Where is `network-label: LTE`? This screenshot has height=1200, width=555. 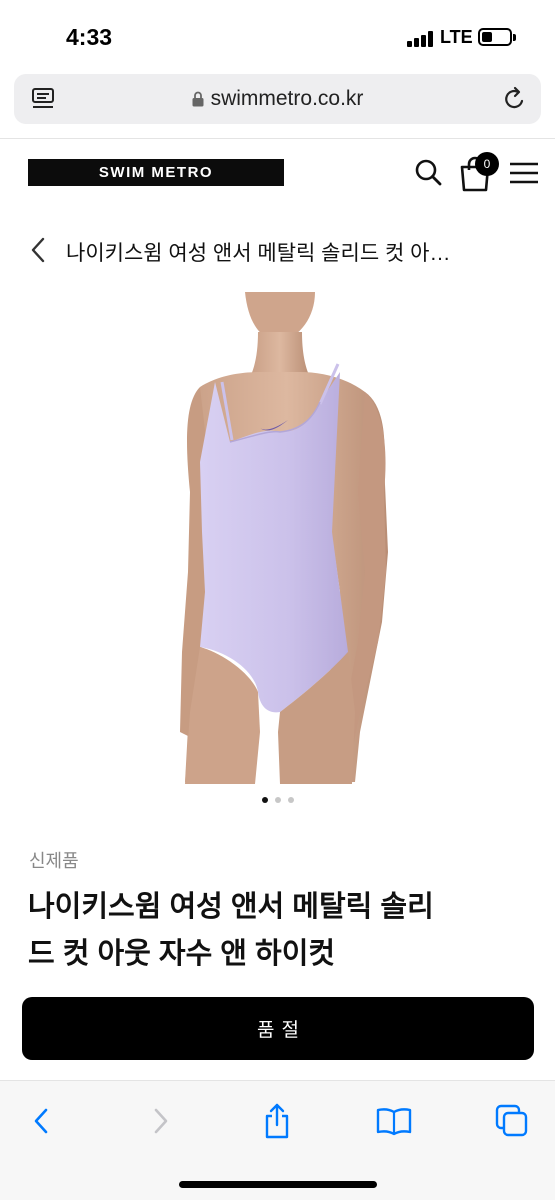
network-label: LTE is located at coordinates (456, 37).